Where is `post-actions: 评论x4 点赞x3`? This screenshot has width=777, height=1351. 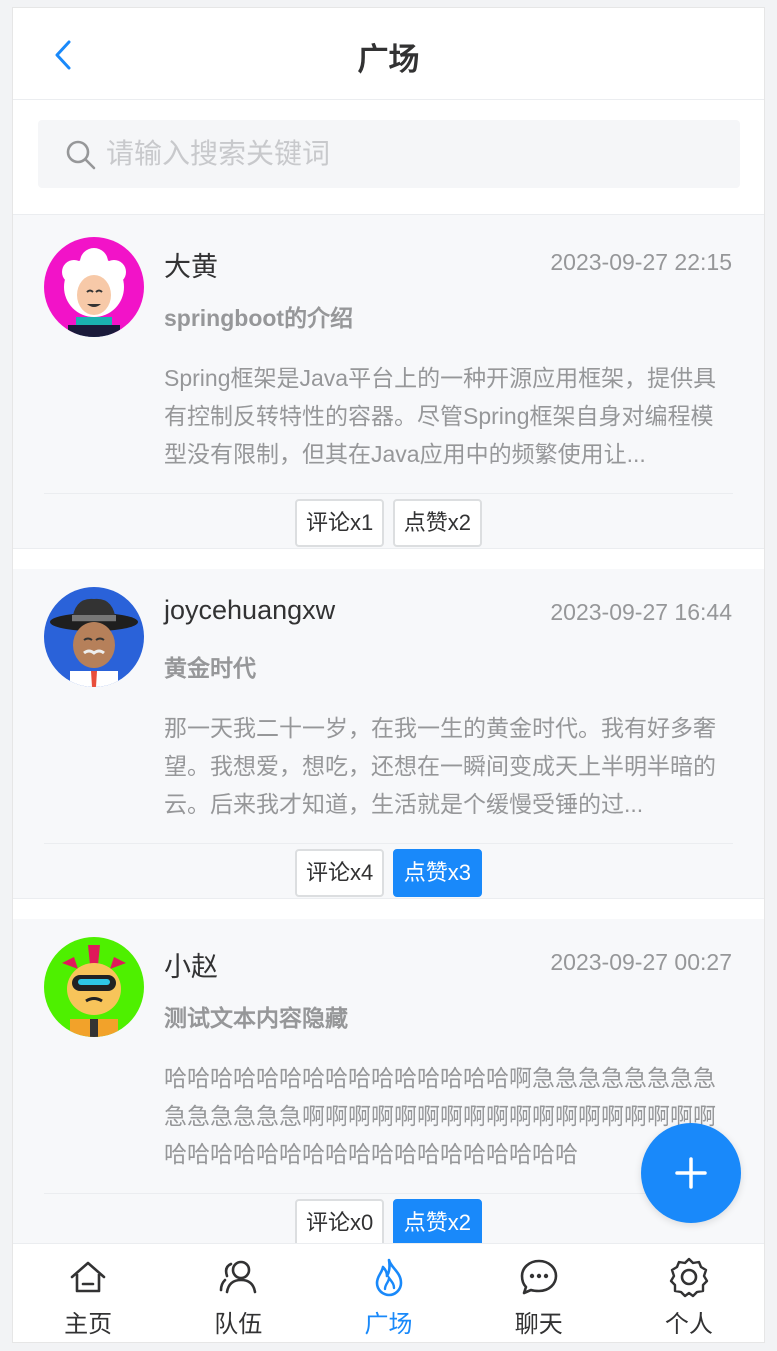
post-actions: 评论x4 点赞x3 is located at coordinates (388, 873).